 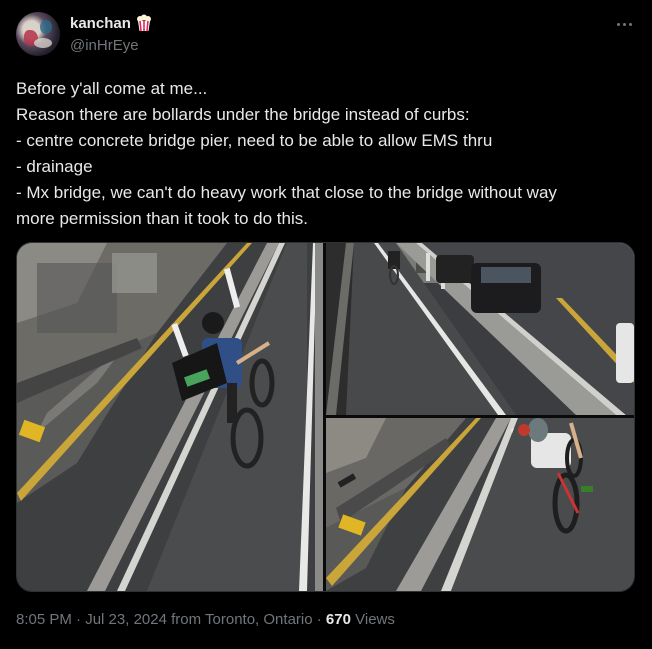 I want to click on tweet-time: 8:05 PM, so click(x=44, y=619).